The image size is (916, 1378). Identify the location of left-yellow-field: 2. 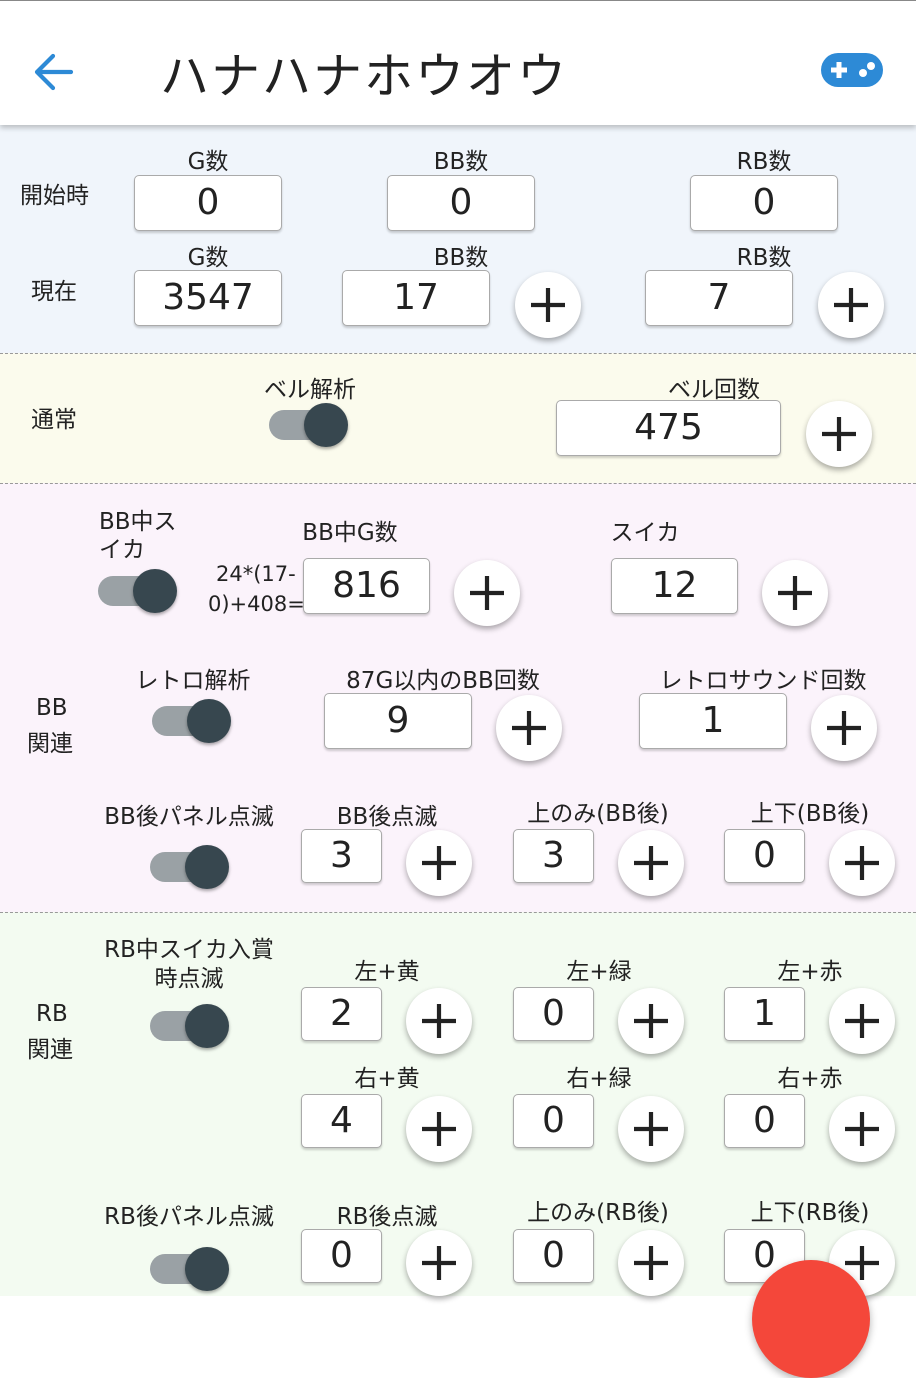
(341, 1014).